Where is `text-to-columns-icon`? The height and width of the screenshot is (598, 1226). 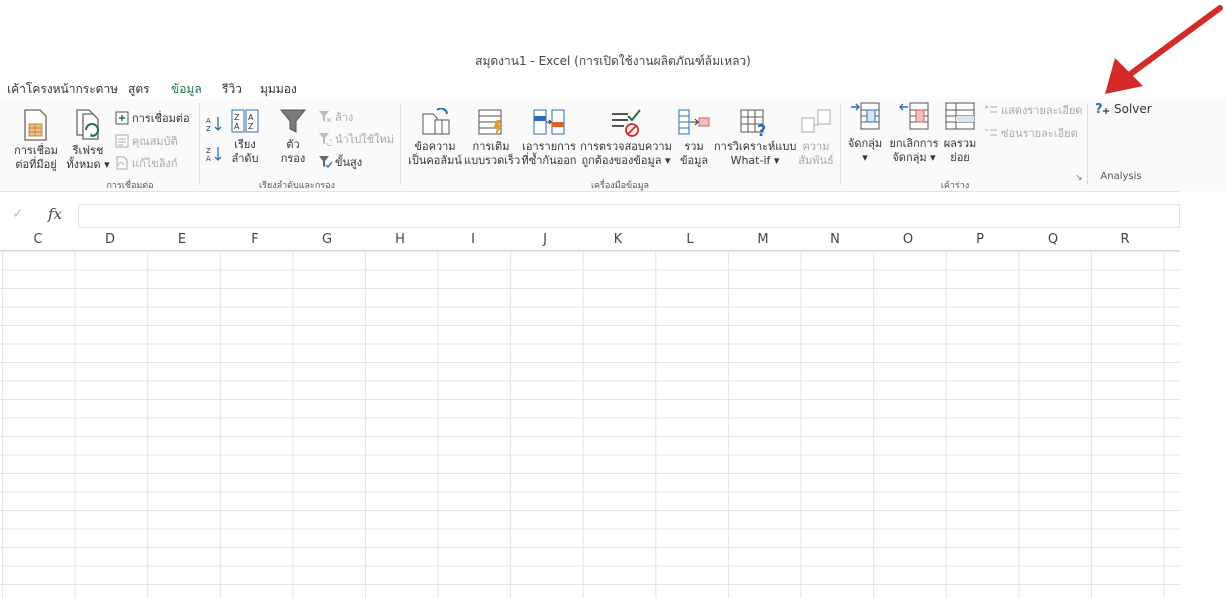 text-to-columns-icon is located at coordinates (436, 121).